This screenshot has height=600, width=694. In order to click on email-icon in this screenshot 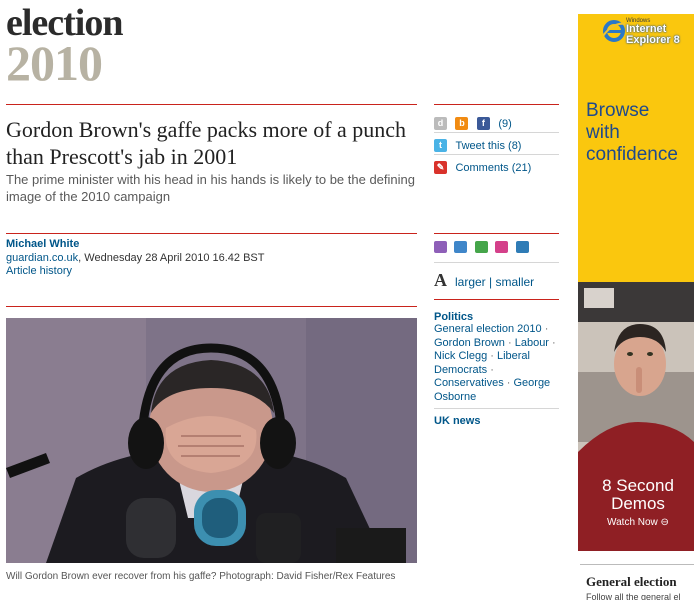, I will do `click(461, 247)`.